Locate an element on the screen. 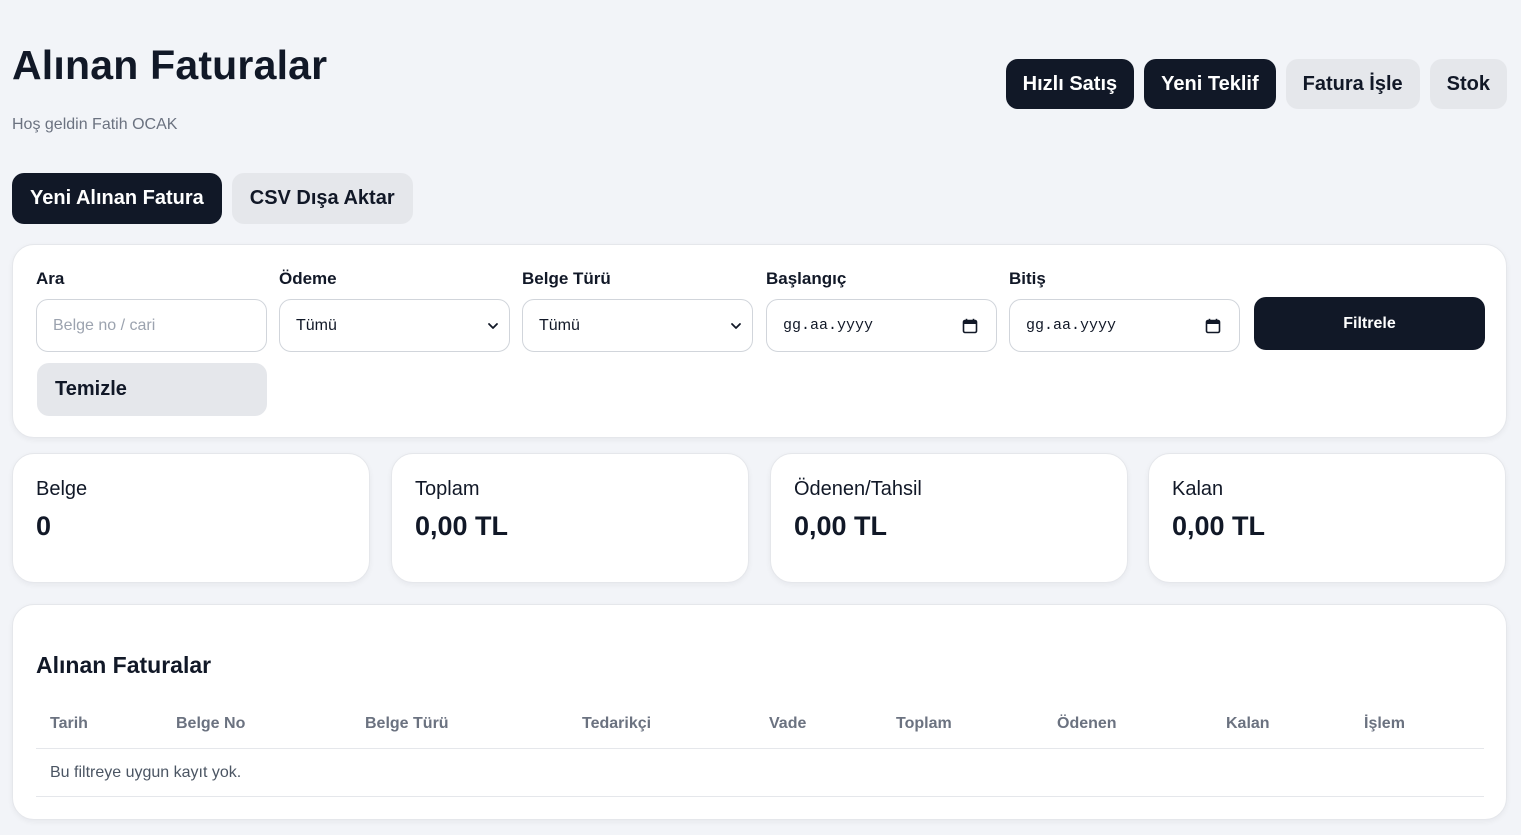 Image resolution: width=1521 pixels, height=835 pixels. page-title: Alınan Faturalar is located at coordinates (170, 65).